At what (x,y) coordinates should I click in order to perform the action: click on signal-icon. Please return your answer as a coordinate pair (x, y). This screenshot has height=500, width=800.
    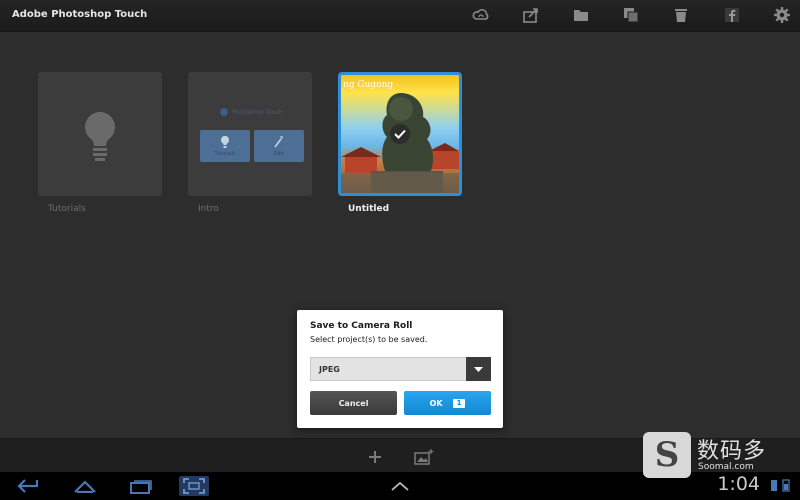
    Looking at the image, I should click on (774, 485).